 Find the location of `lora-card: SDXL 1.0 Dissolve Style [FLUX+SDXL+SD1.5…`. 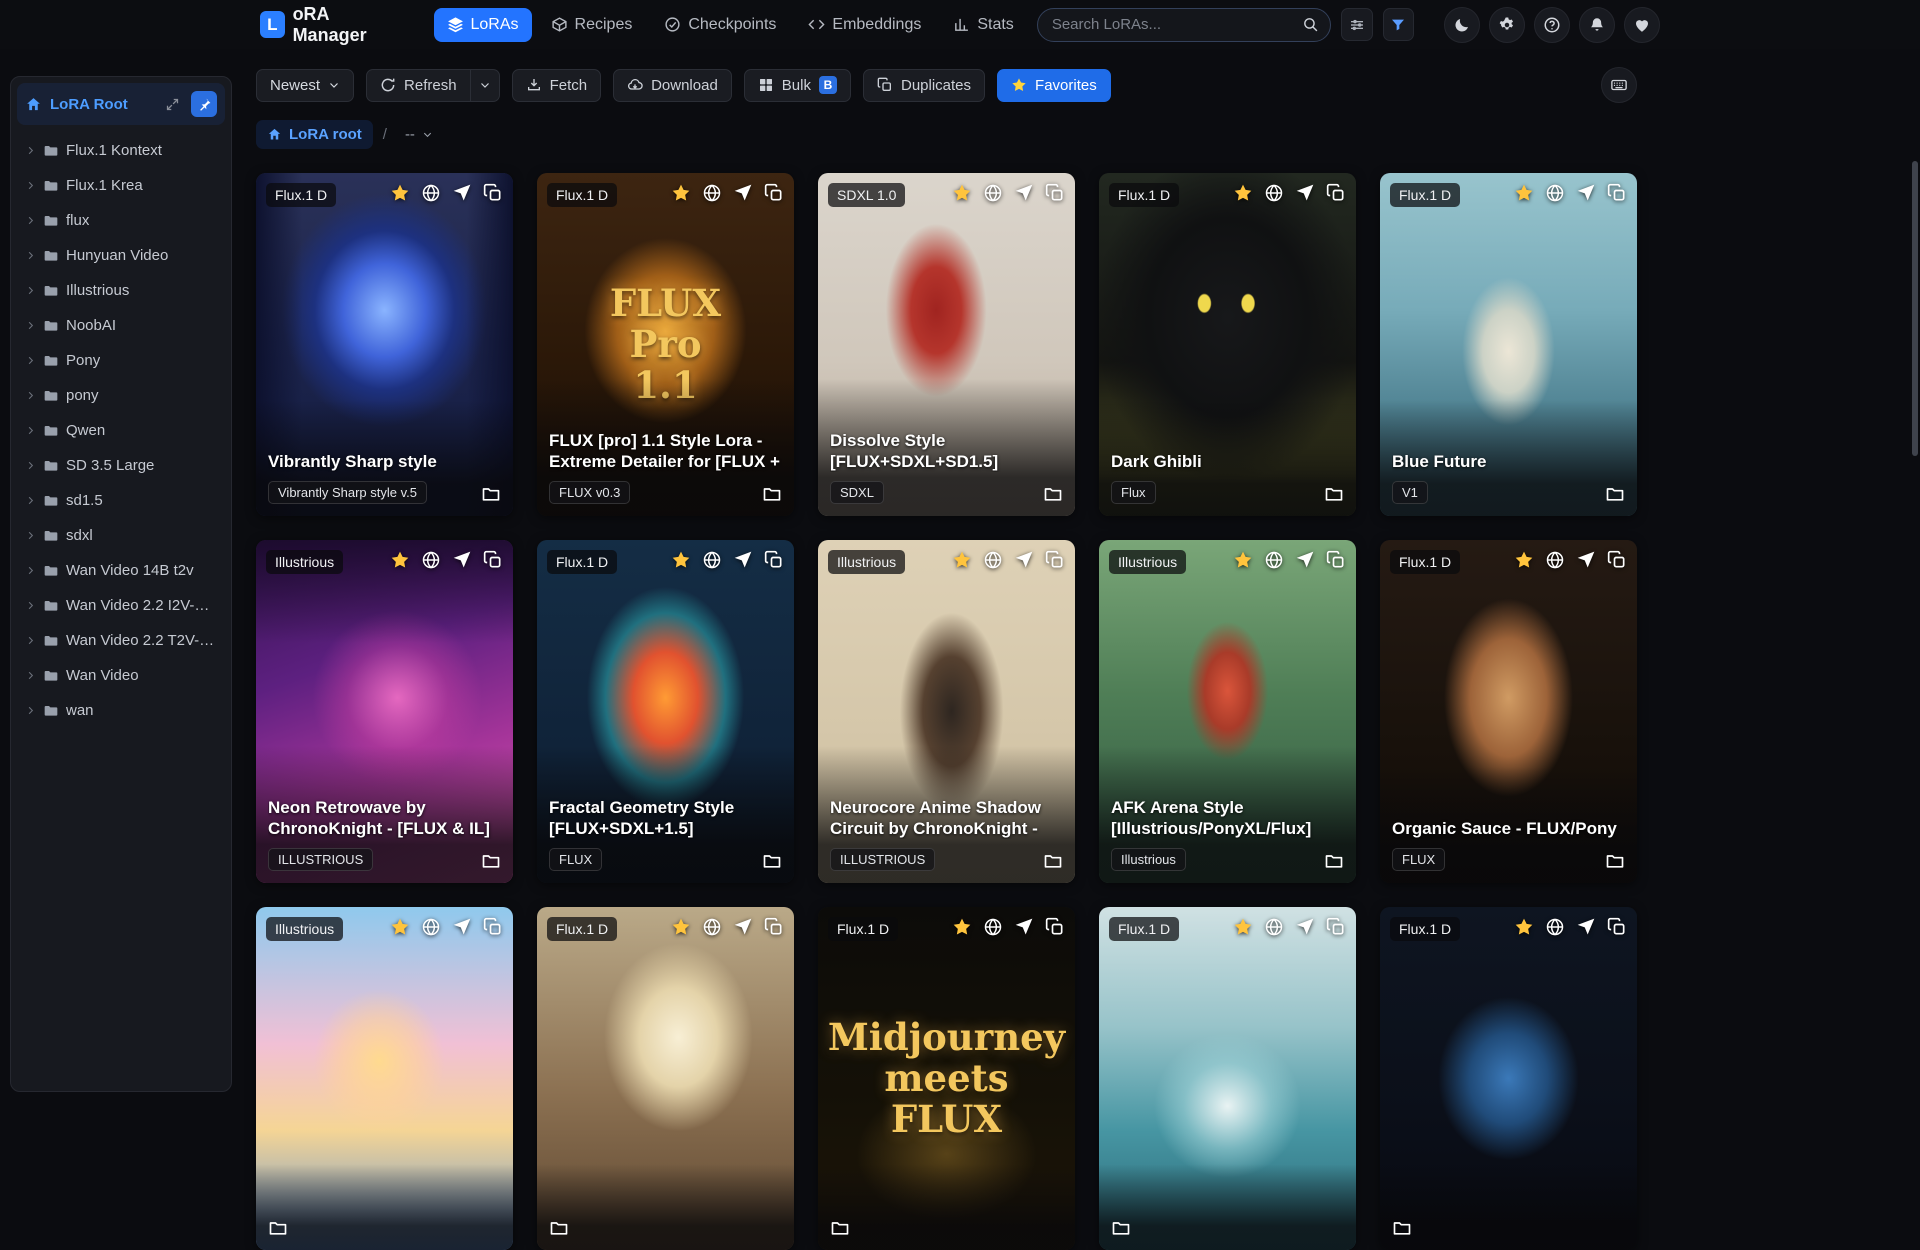

lora-card: SDXL 1.0 Dissolve Style [FLUX+SDXL+SD1.5… is located at coordinates (946, 344).